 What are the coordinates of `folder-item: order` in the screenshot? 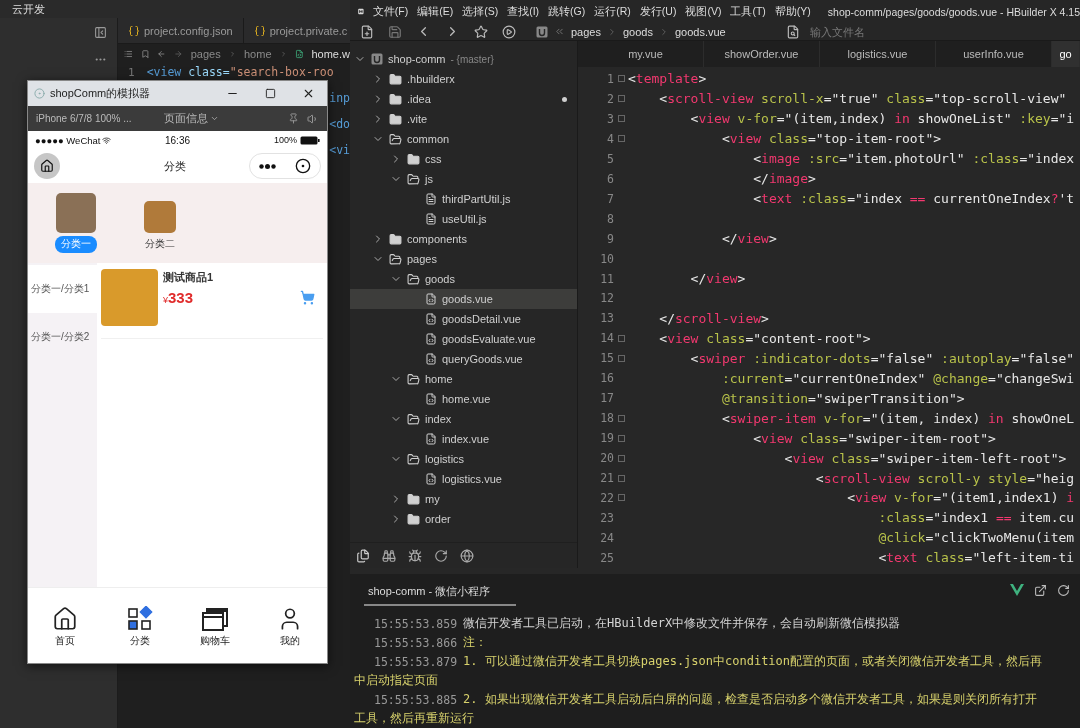 It's located at (463, 519).